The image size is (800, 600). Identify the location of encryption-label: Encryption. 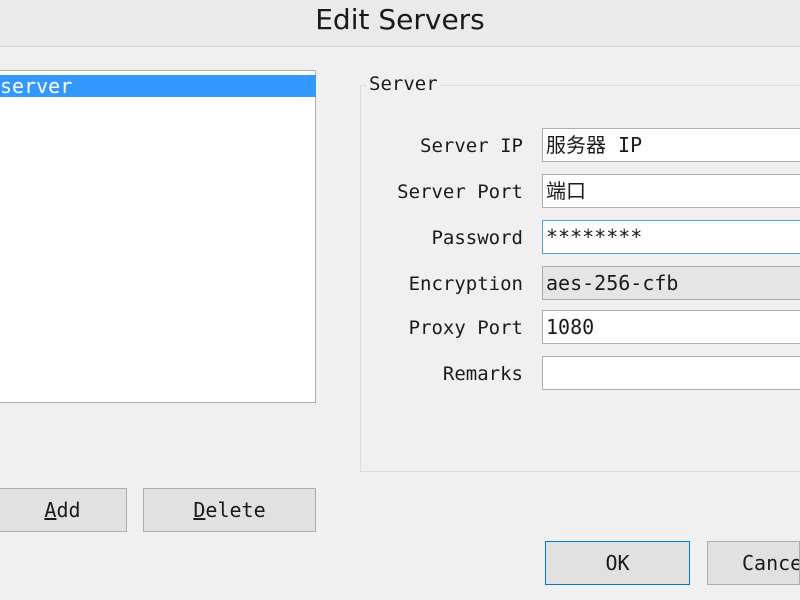
(465, 284).